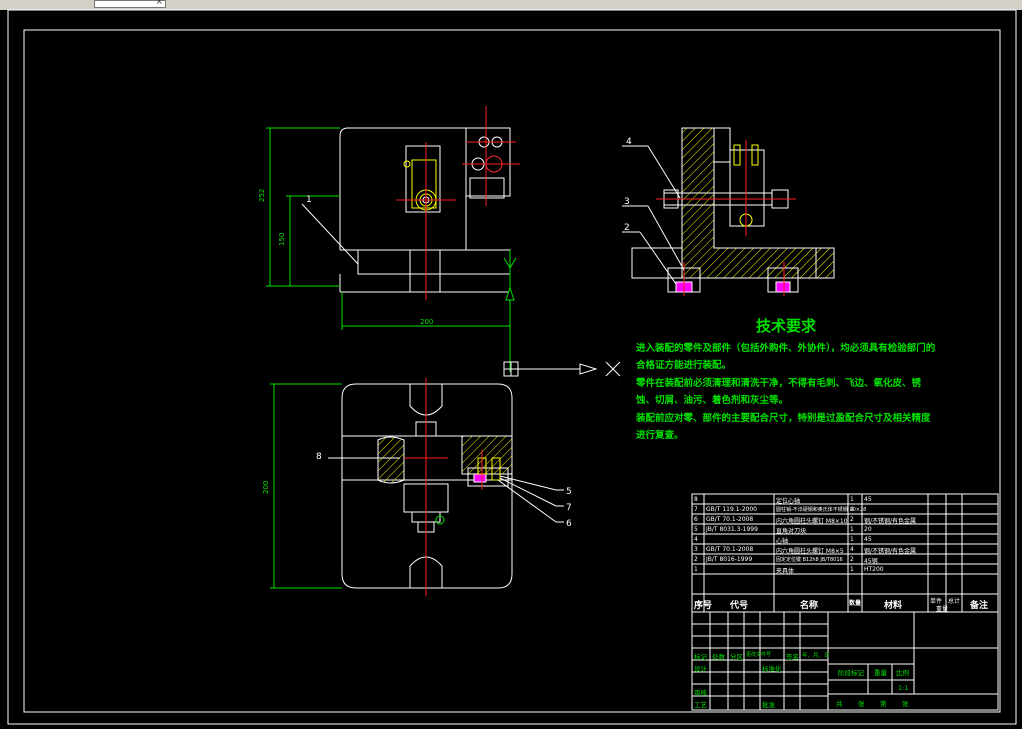  Describe the element at coordinates (851, 673) in the screenshot. I see `tb-stage: 阶段标记` at that location.